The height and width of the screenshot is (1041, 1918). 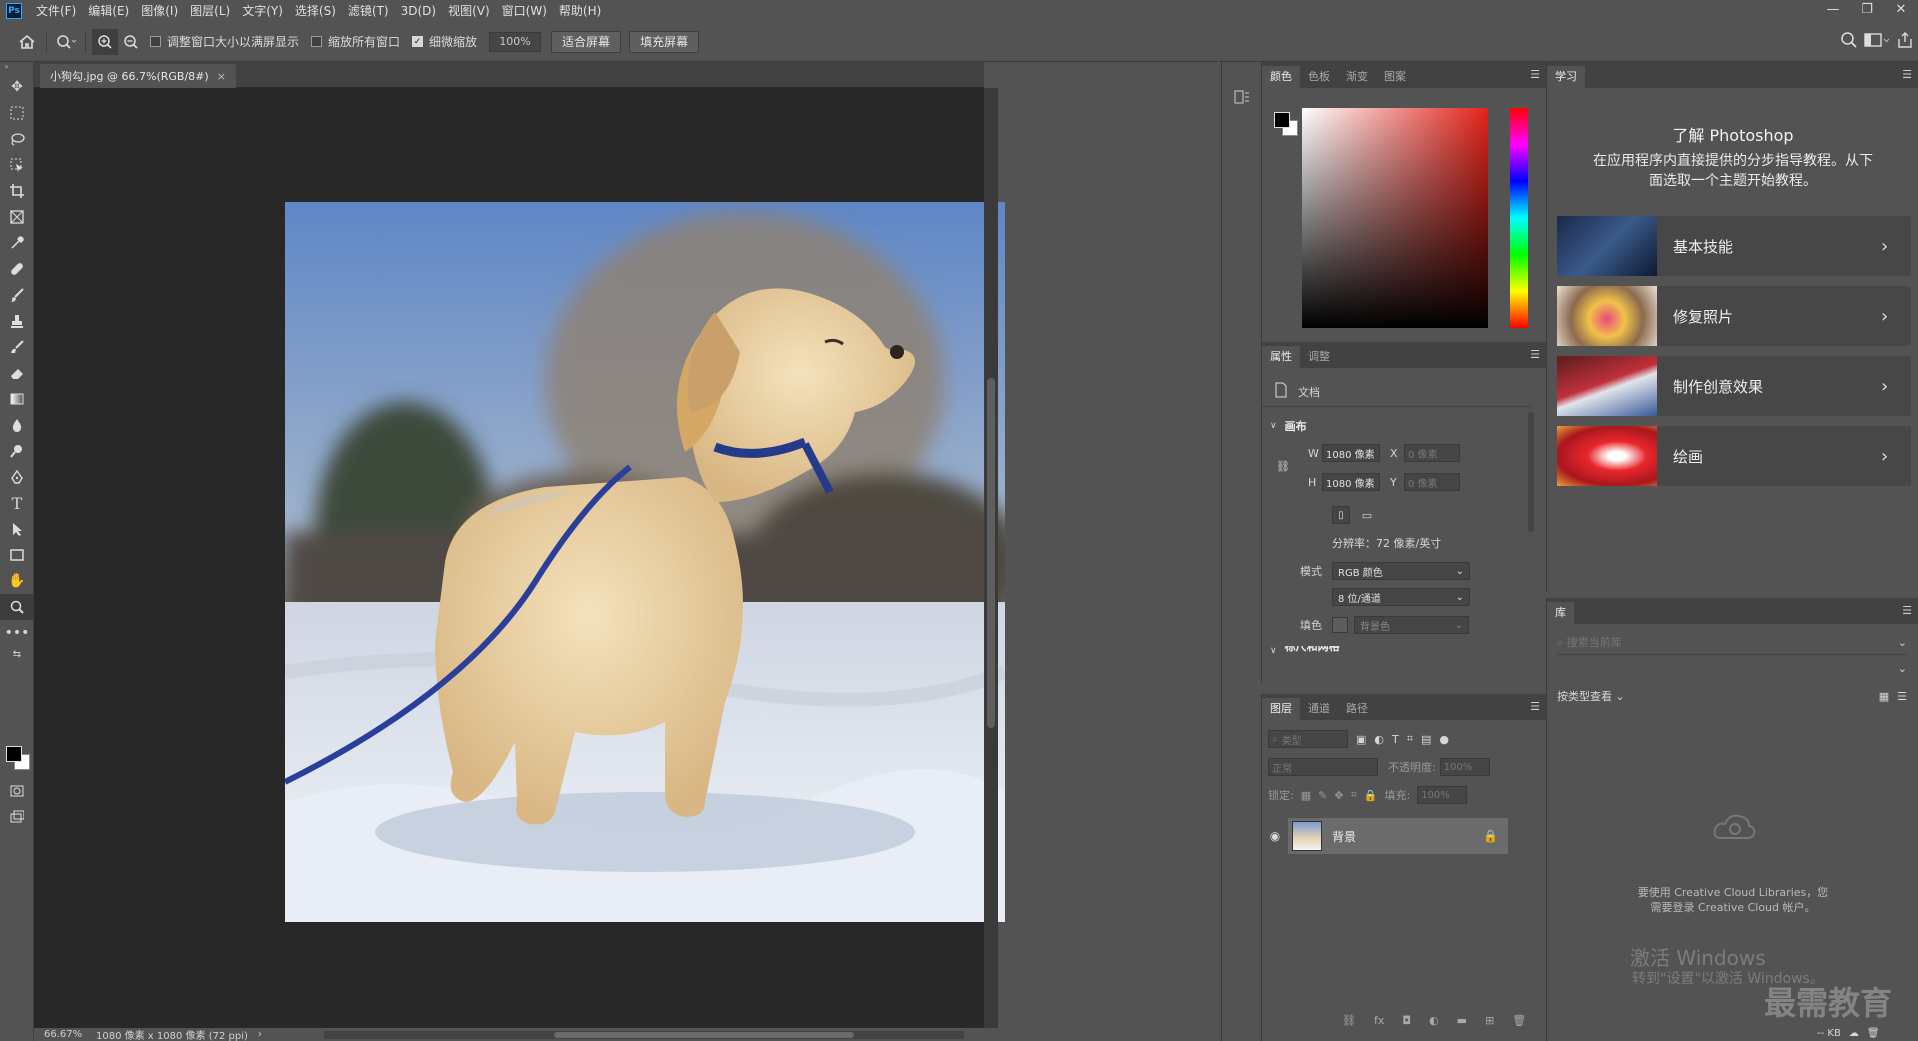 I want to click on foreground-color-chip, so click(x=1282, y=120).